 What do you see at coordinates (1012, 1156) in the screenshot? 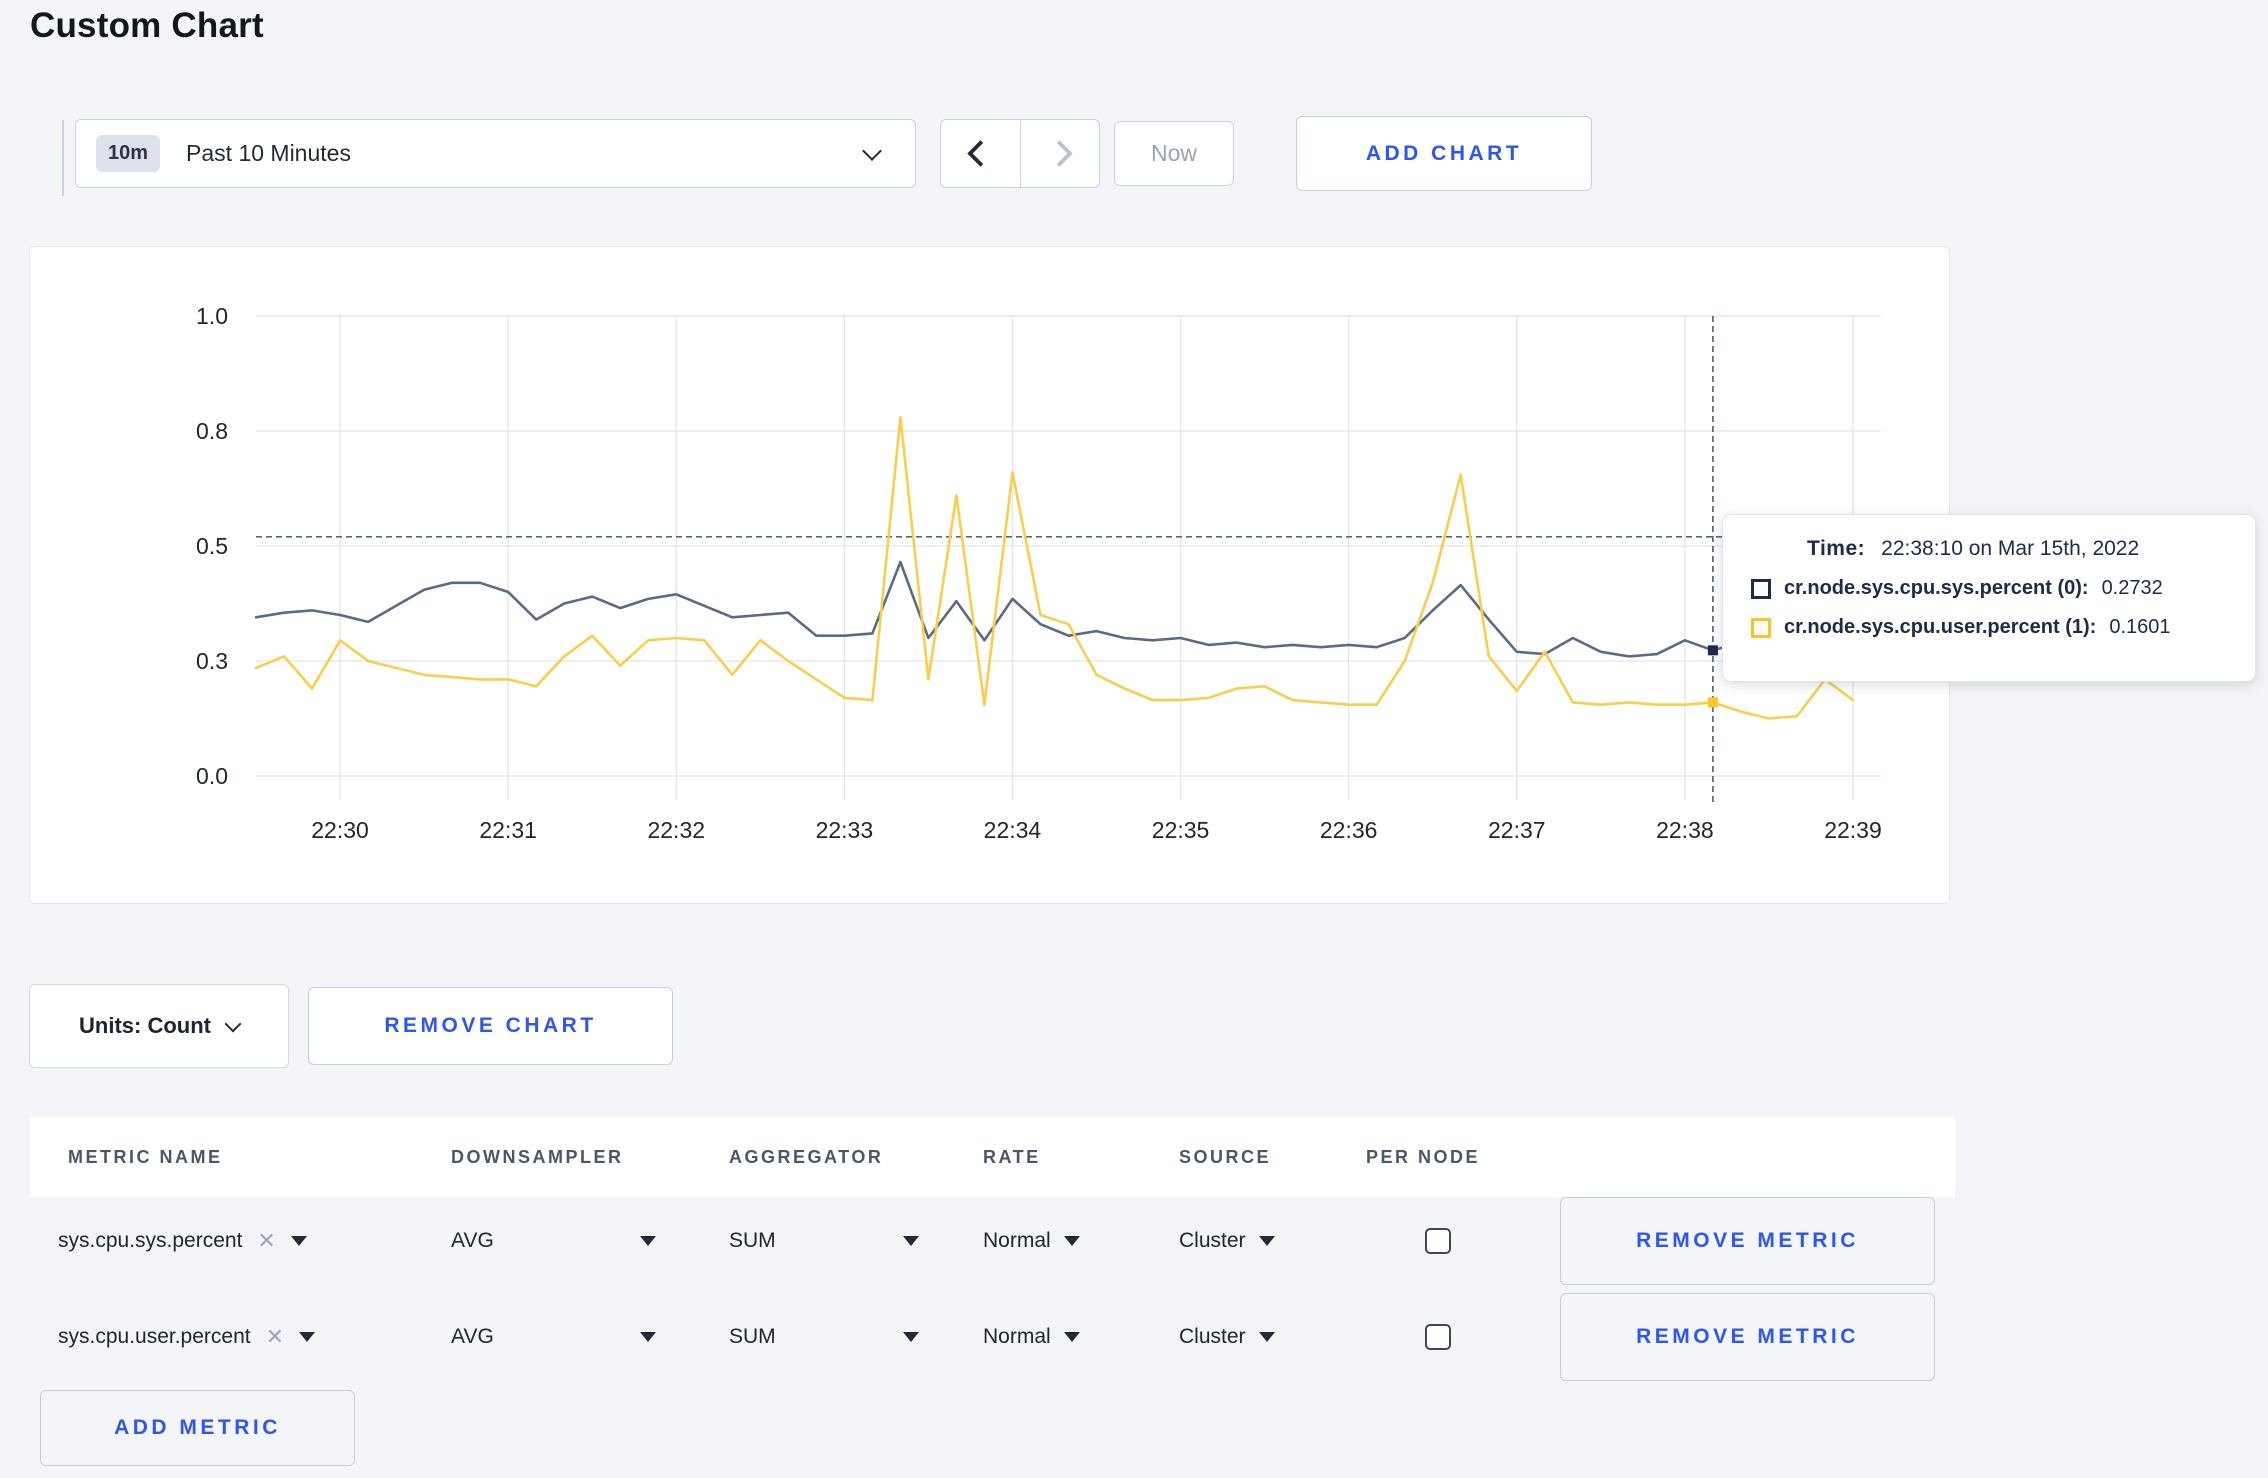
I see `header-rate: RATE` at bounding box center [1012, 1156].